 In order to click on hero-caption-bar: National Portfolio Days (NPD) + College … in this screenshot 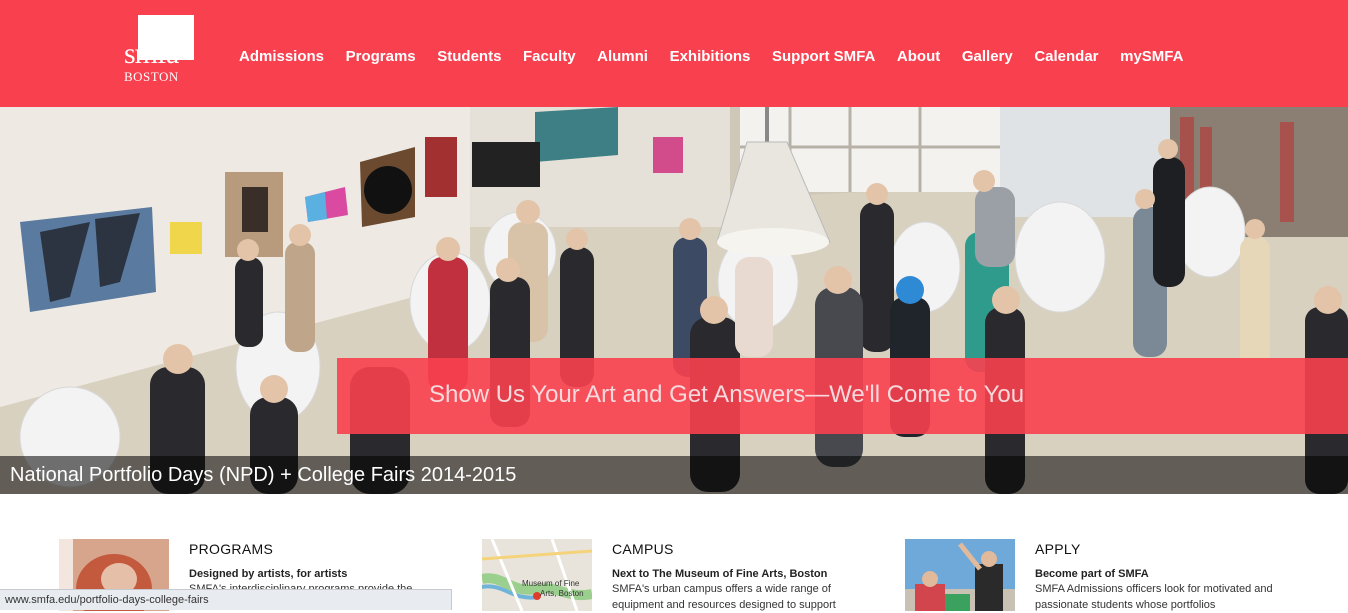, I will do `click(674, 475)`.